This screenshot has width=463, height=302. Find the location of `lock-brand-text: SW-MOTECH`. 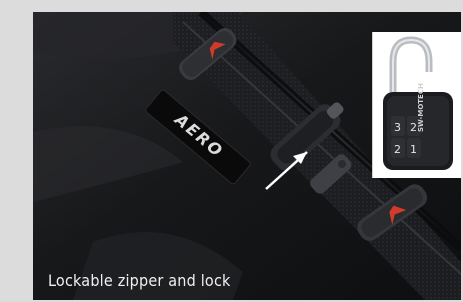

lock-brand-text: SW-MOTECH is located at coordinates (421, 107).